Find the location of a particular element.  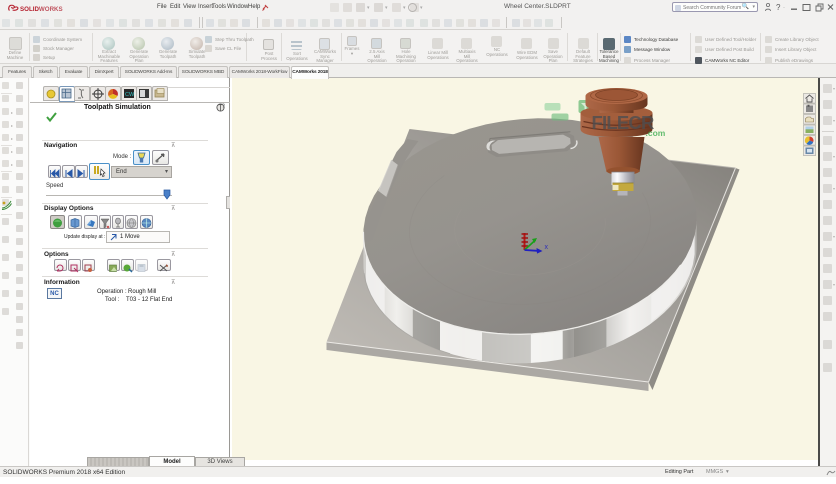

svg-text: CW is located at coordinates (130, 95).